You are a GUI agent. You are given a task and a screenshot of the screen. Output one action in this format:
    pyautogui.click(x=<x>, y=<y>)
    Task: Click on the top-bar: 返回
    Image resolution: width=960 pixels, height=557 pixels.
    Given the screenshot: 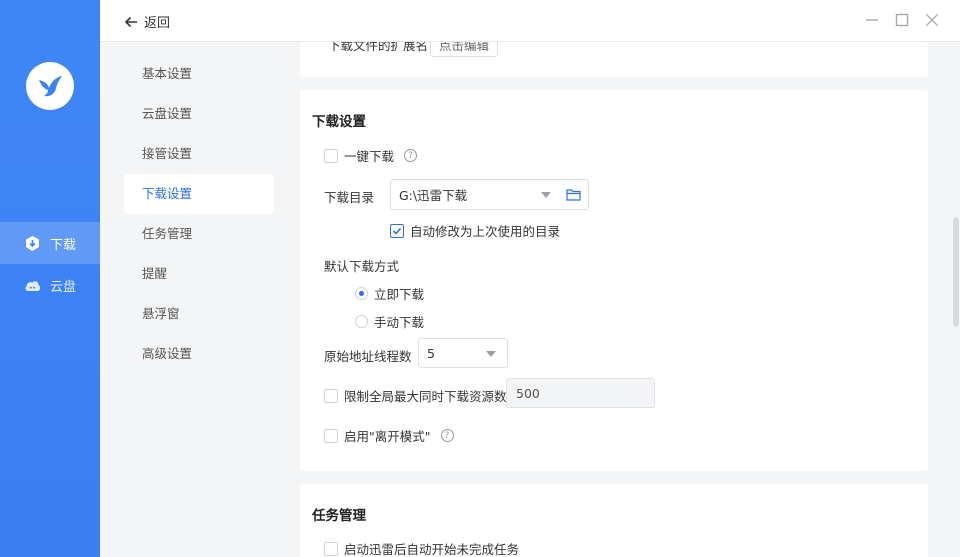 What is the action you would take?
    pyautogui.click(x=530, y=21)
    